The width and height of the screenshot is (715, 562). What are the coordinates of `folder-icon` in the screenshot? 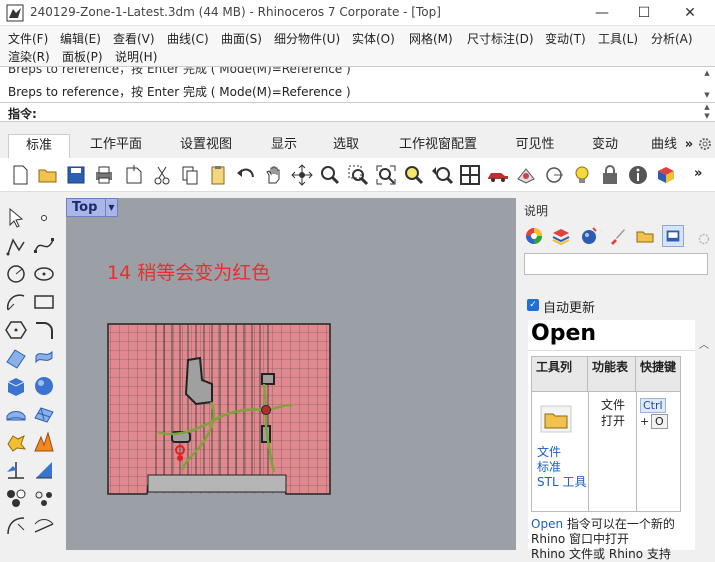 It's located at (645, 236).